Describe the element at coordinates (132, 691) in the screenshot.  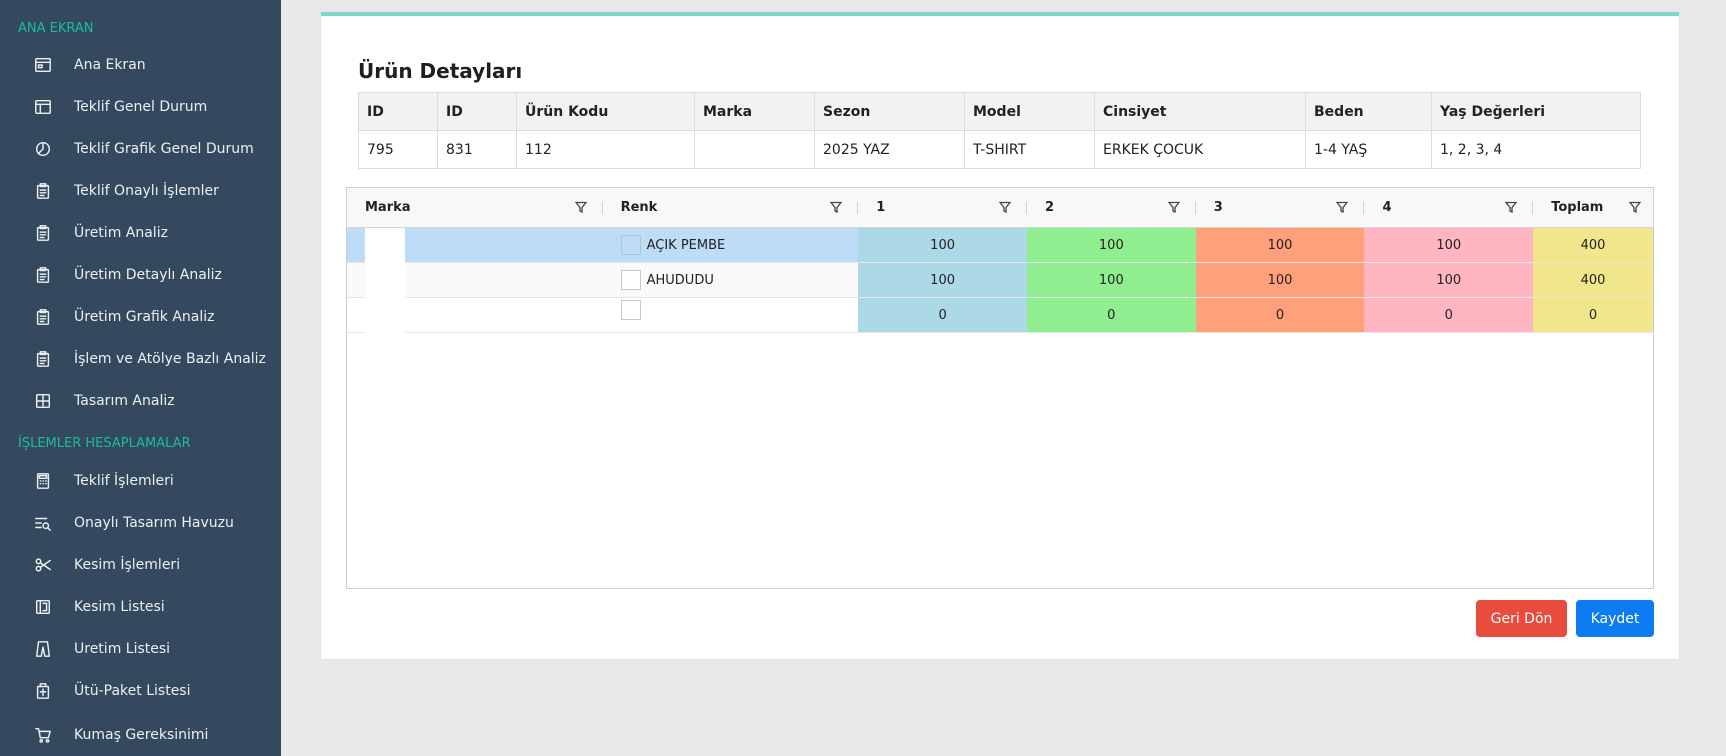
I see `sidebar-item-label: Ütü-Paket Listesi` at that location.